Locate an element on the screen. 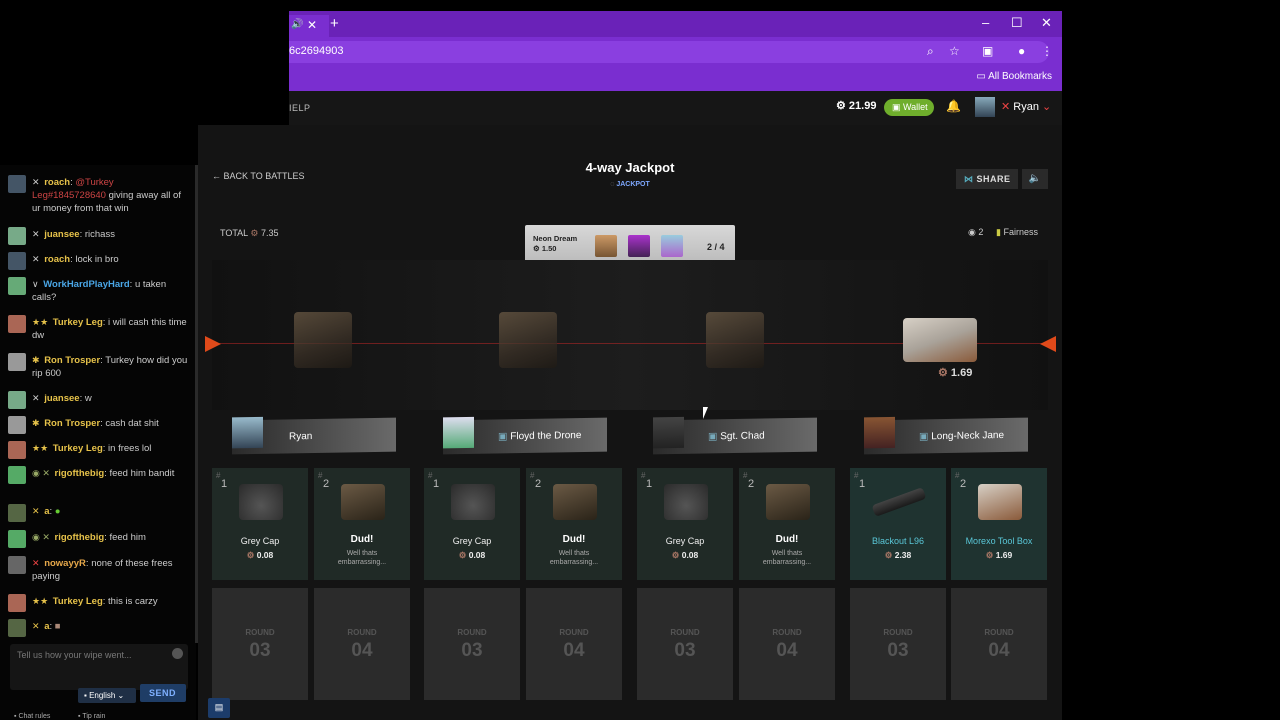  browser-tab: 🔊 ✕ is located at coordinates (309, 26).